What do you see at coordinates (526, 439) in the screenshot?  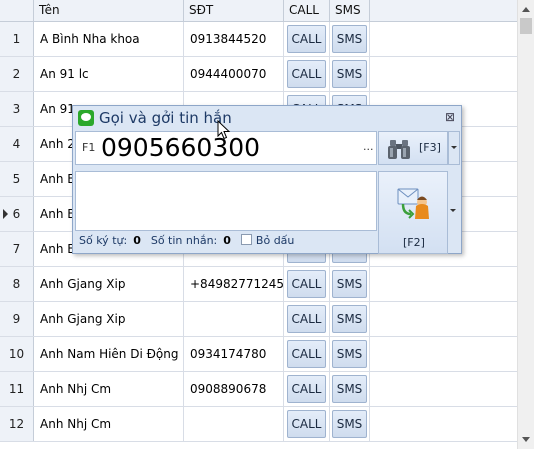 I see `scroll-down-icon` at bounding box center [526, 439].